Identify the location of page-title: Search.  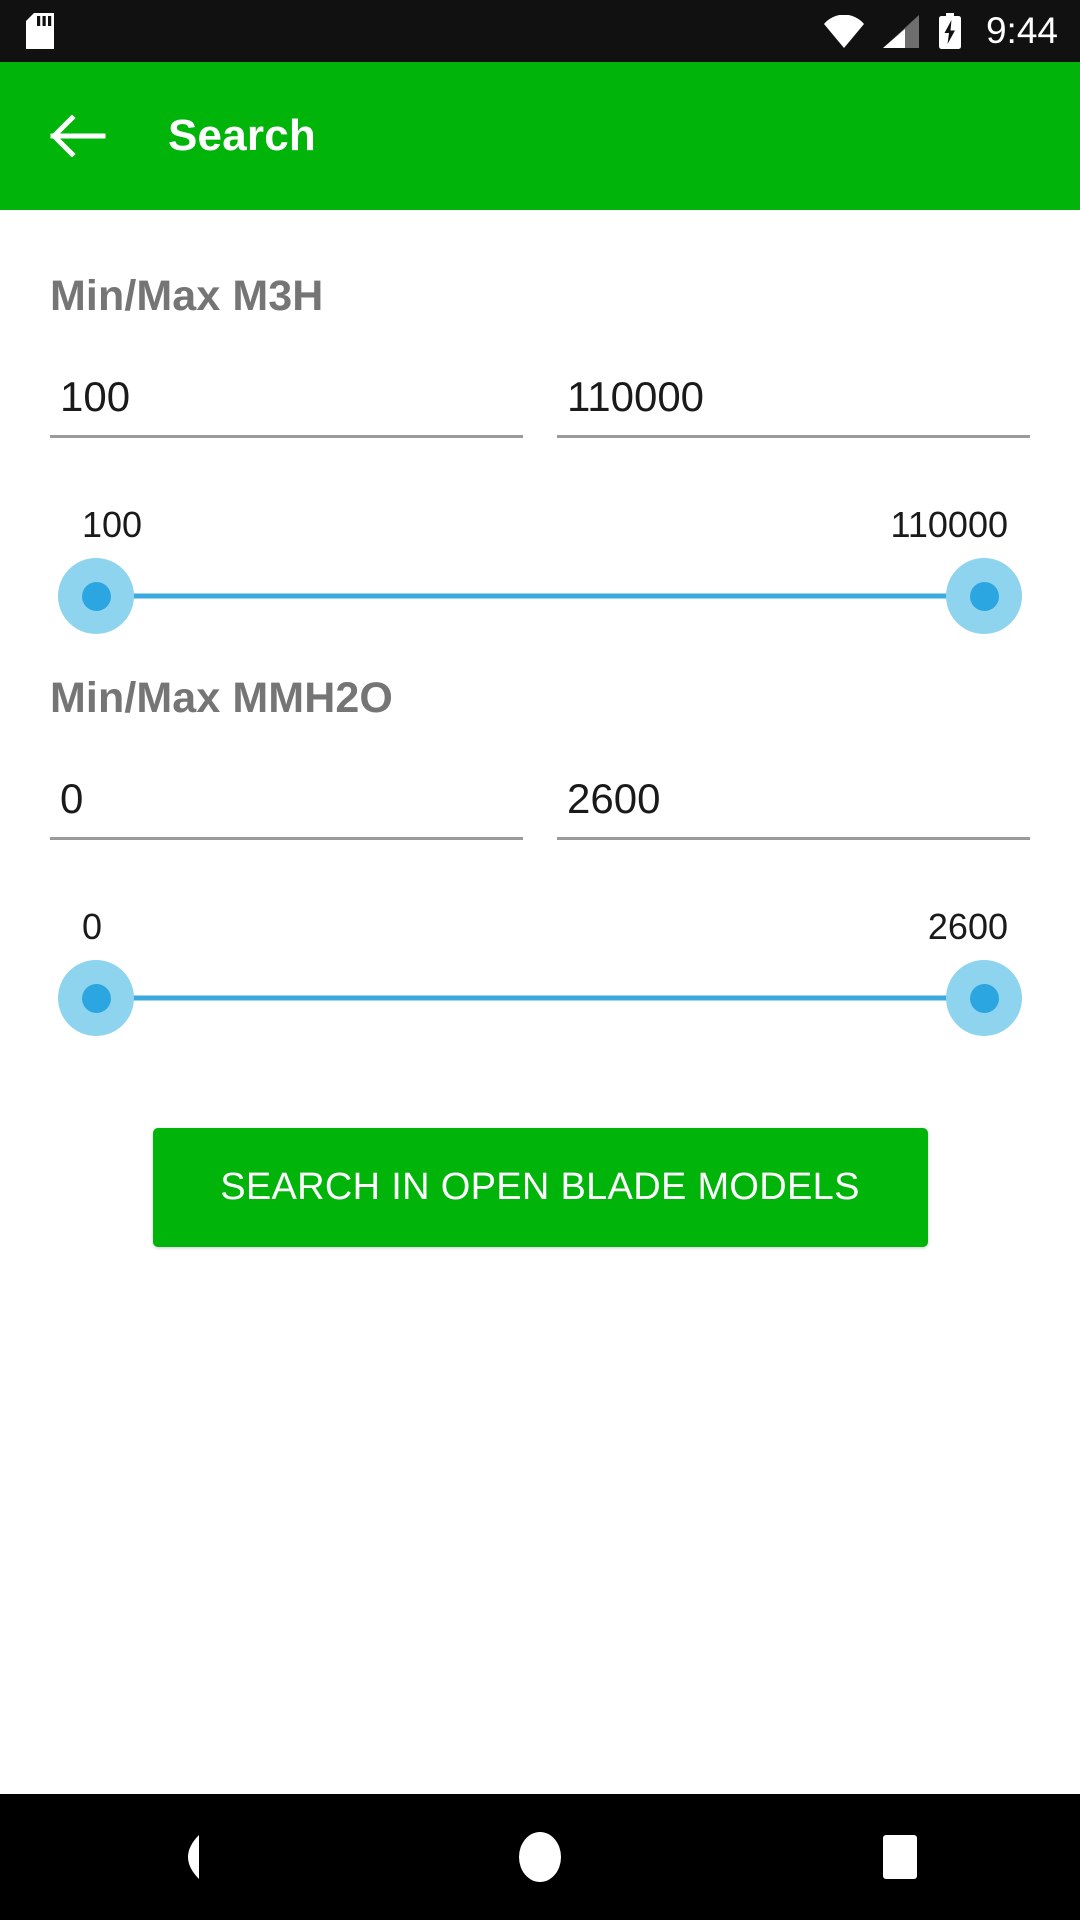
(242, 135).